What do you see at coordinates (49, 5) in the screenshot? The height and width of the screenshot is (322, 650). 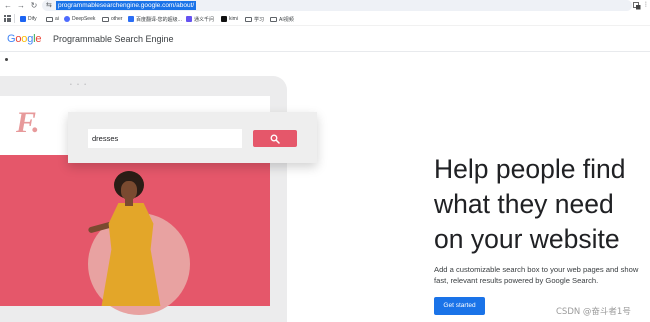 I see `site-info-icon: ⇆` at bounding box center [49, 5].